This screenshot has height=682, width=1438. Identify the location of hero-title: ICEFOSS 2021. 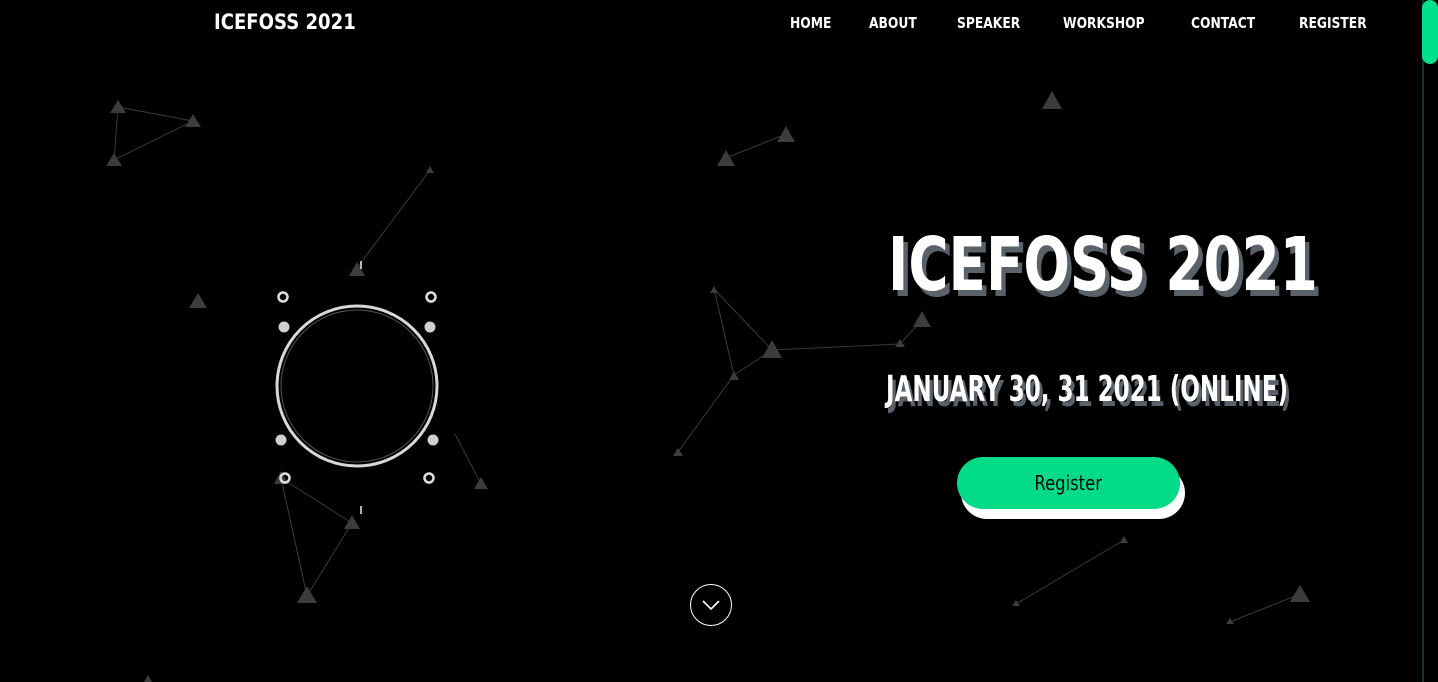
(1103, 265).